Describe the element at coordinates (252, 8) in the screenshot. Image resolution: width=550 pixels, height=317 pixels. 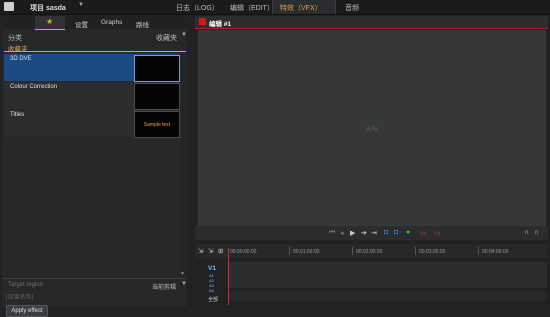
I see `tab-edit: 编辑（EDIT）` at that location.